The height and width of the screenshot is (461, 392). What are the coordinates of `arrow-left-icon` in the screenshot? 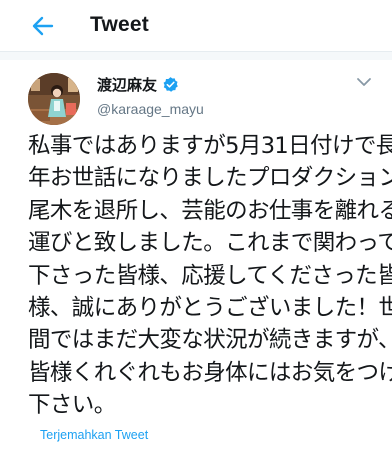 It's located at (43, 26).